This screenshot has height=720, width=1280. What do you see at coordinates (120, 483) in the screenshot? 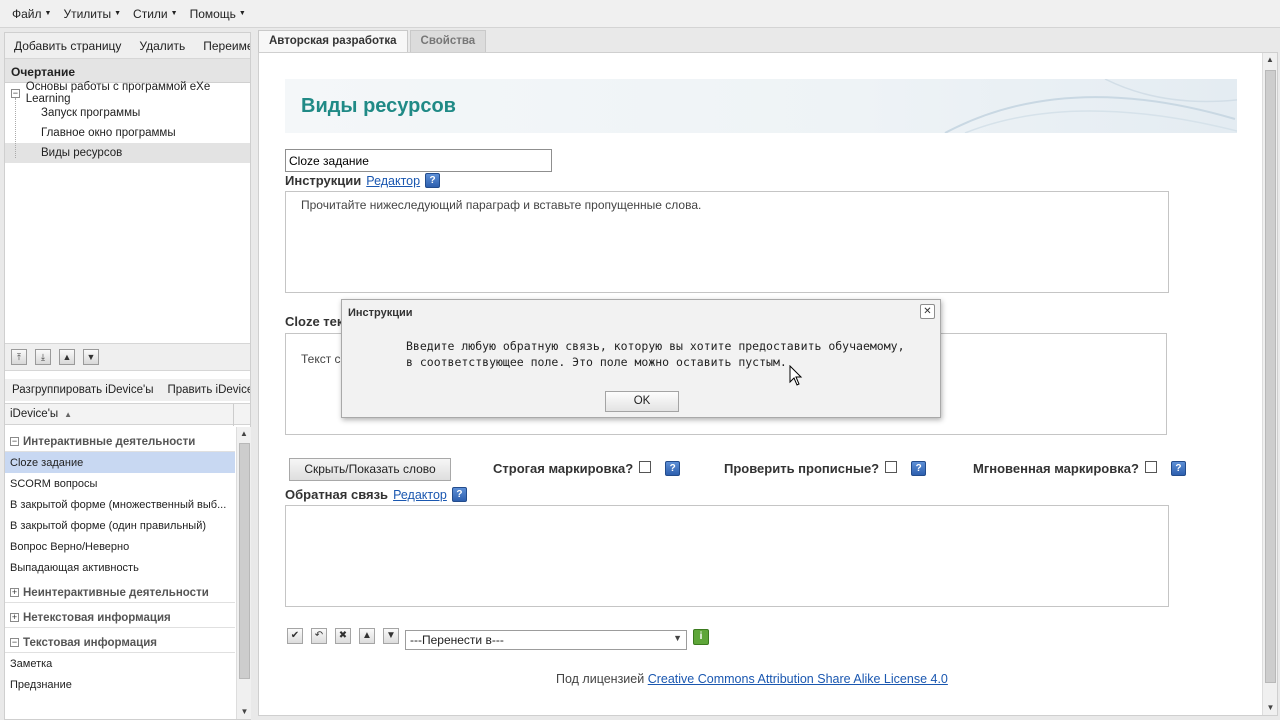
I see `idevice-item: SCORM вопросы` at bounding box center [120, 483].